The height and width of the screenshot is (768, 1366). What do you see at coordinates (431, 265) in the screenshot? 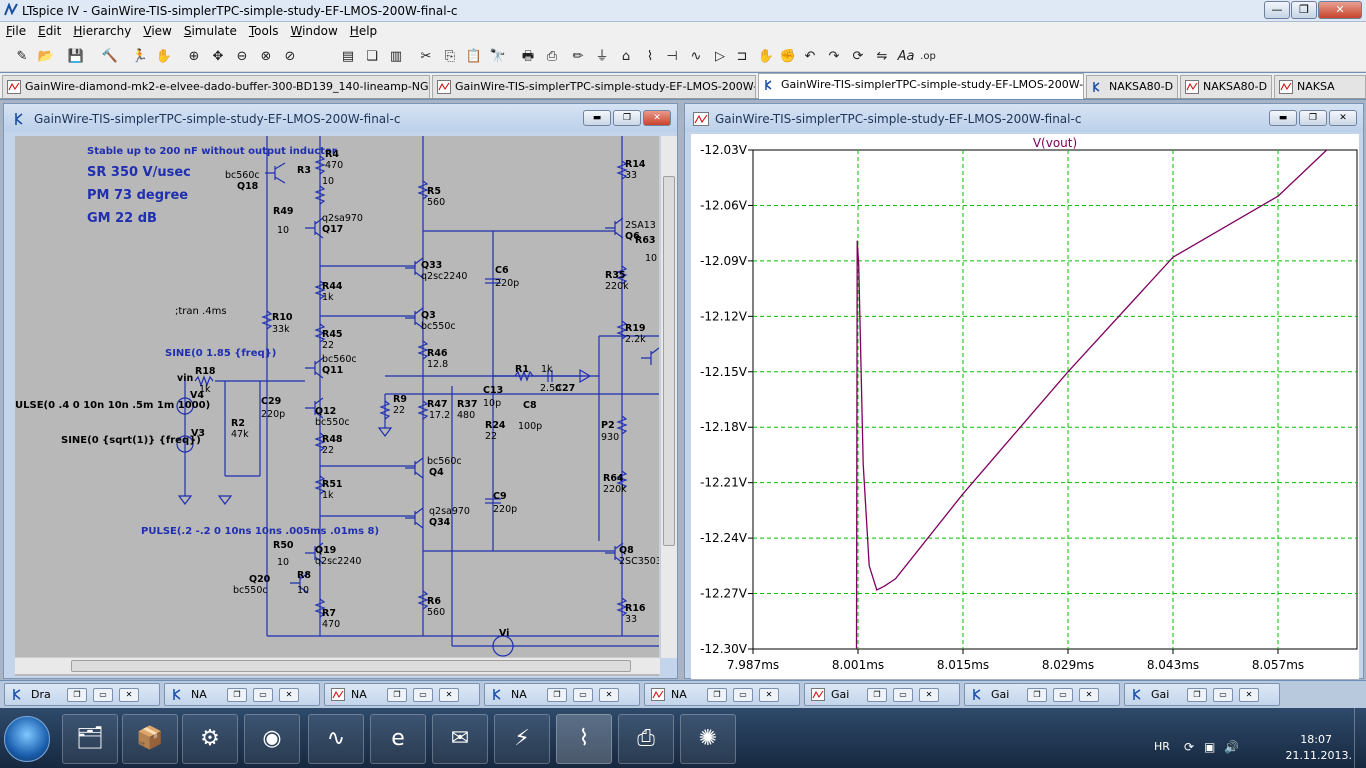
I see `component-label: Q33` at bounding box center [431, 265].